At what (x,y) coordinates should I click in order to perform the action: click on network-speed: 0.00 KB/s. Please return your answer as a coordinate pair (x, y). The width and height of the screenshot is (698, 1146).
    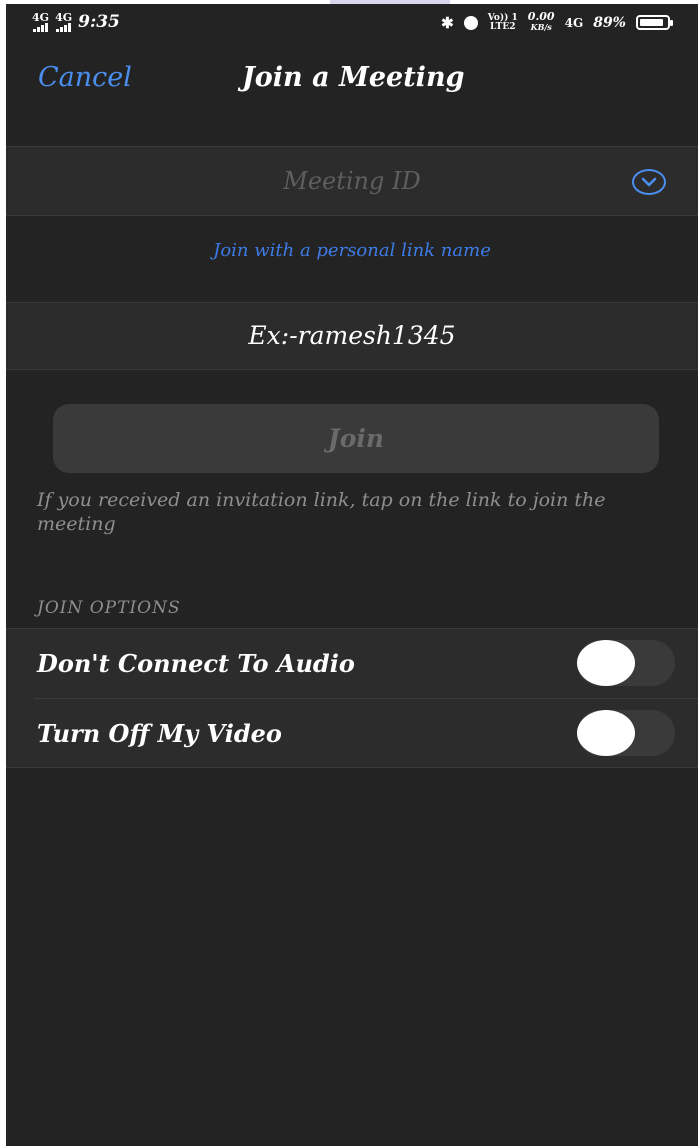
    Looking at the image, I should click on (541, 22).